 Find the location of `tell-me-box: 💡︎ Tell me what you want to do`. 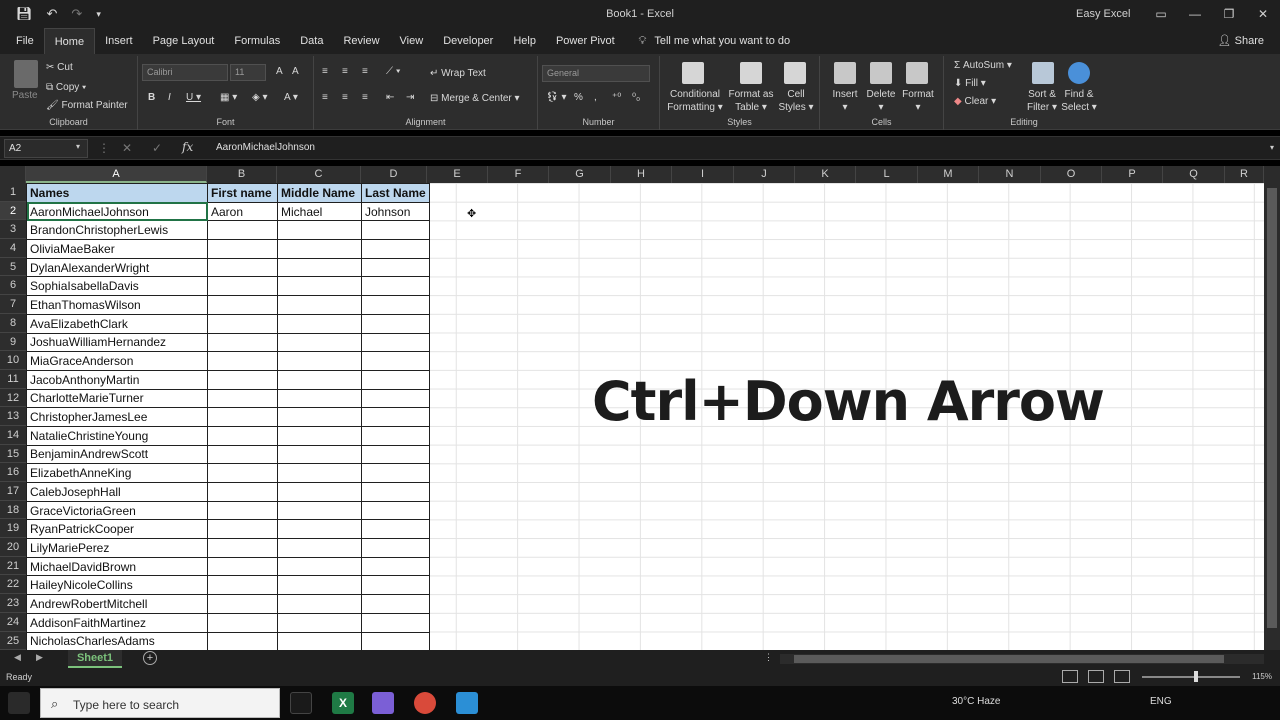

tell-me-box: 💡︎ Tell me what you want to do is located at coordinates (707, 41).